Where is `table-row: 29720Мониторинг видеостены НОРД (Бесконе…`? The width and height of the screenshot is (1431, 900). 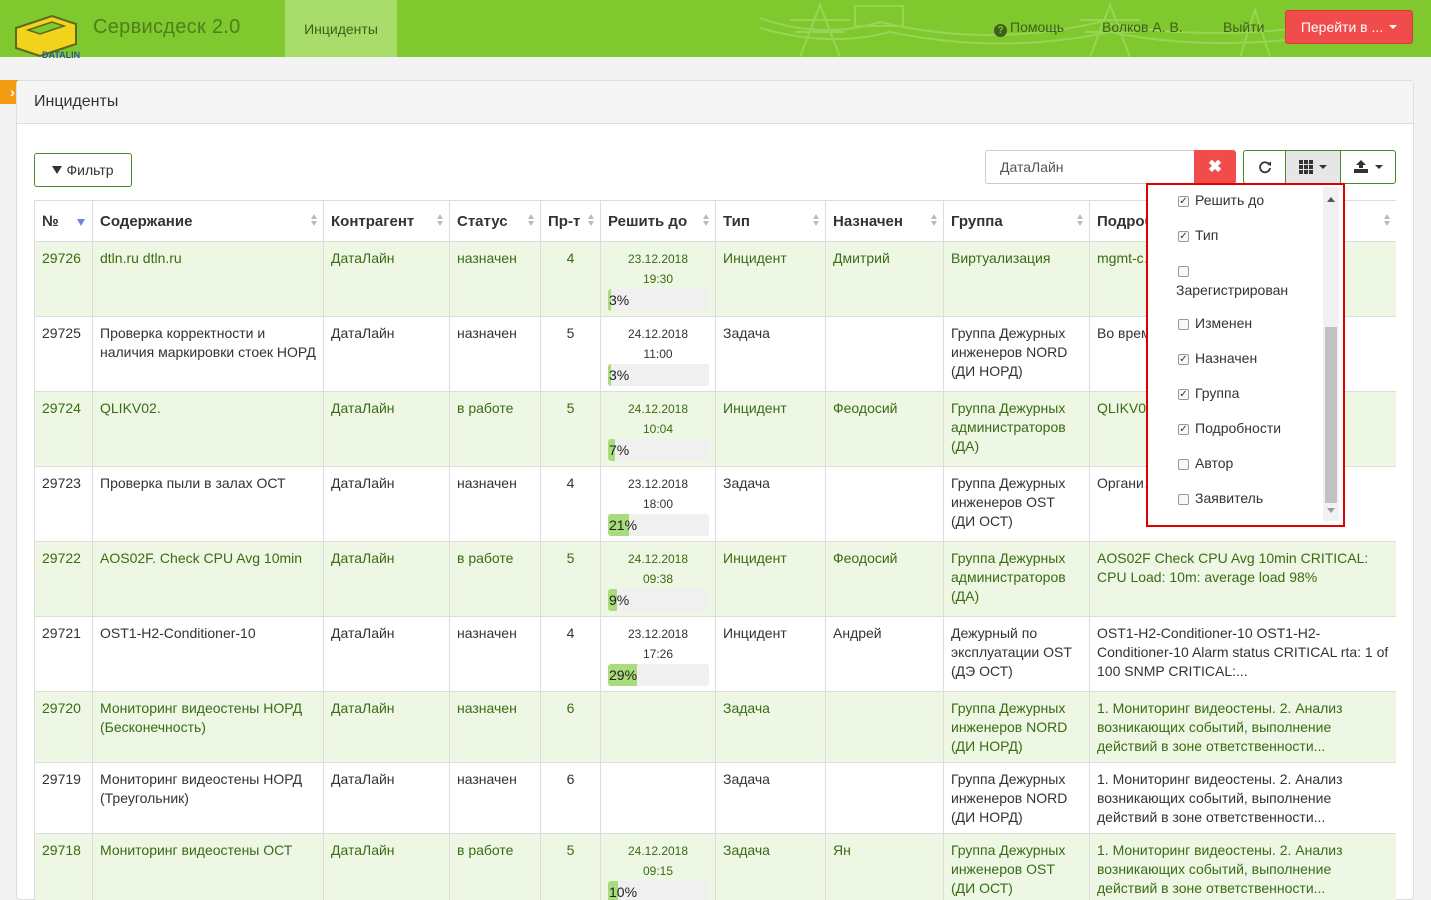 table-row: 29720Мониторинг видеостены НОРД (Бесконе… is located at coordinates (716, 727).